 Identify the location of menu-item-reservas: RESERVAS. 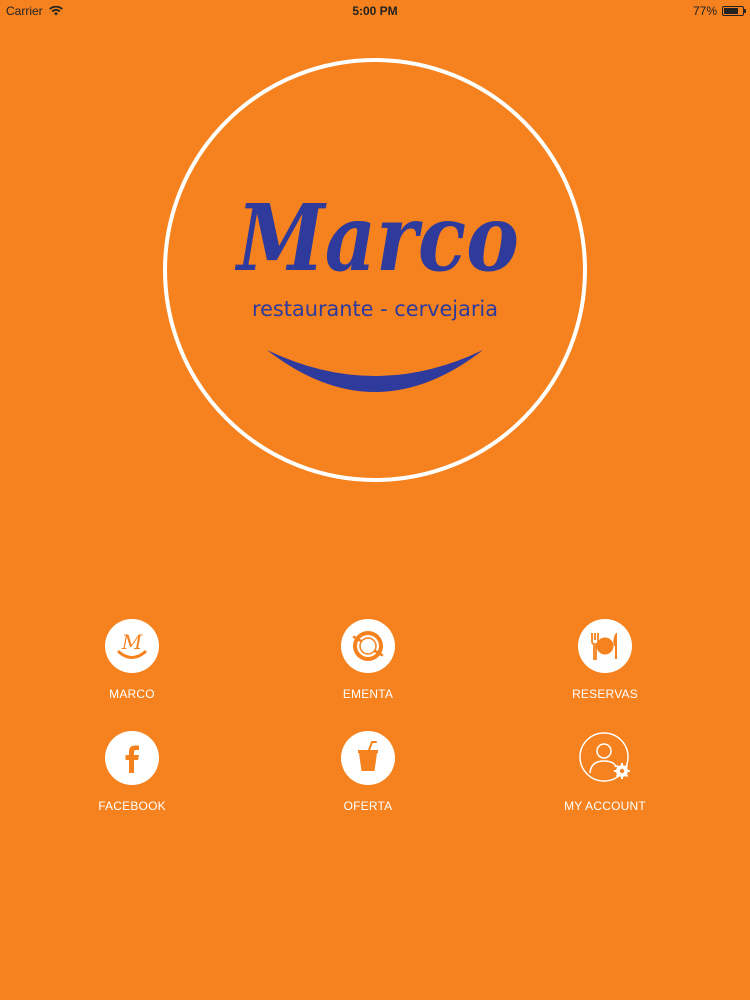
(605, 660).